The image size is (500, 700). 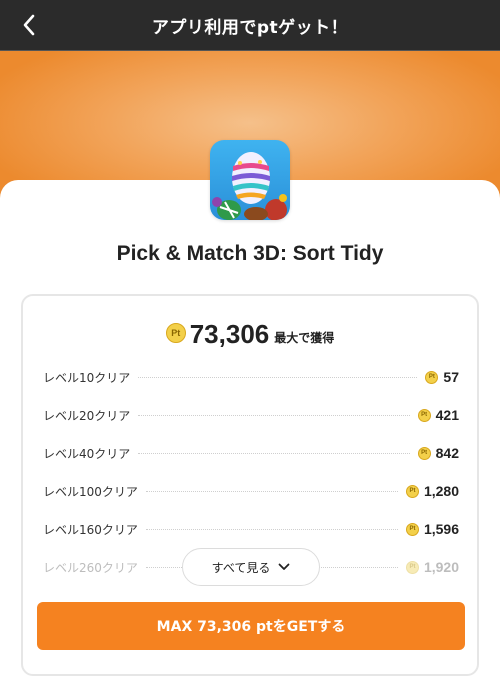 I want to click on total-points-suffix: 最大で獲得, so click(x=304, y=338).